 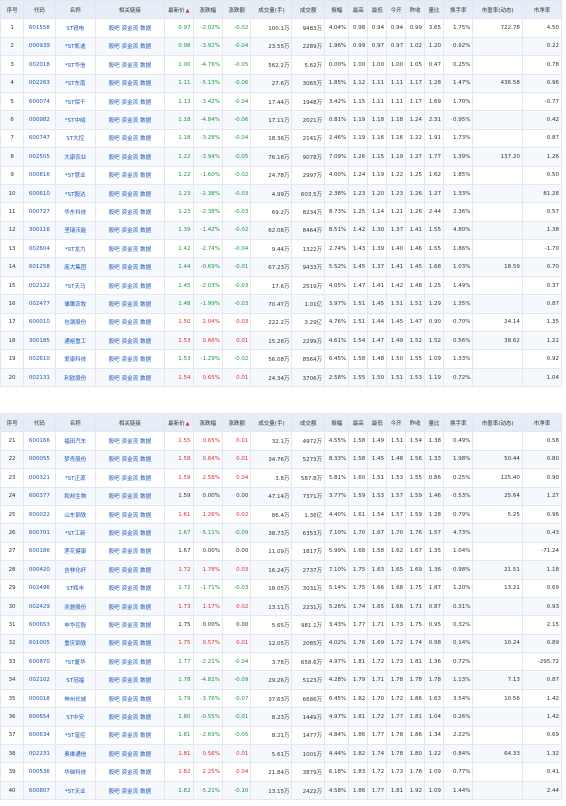 What do you see at coordinates (39, 588) in the screenshot?
I see `cell-code: 002496` at bounding box center [39, 588].